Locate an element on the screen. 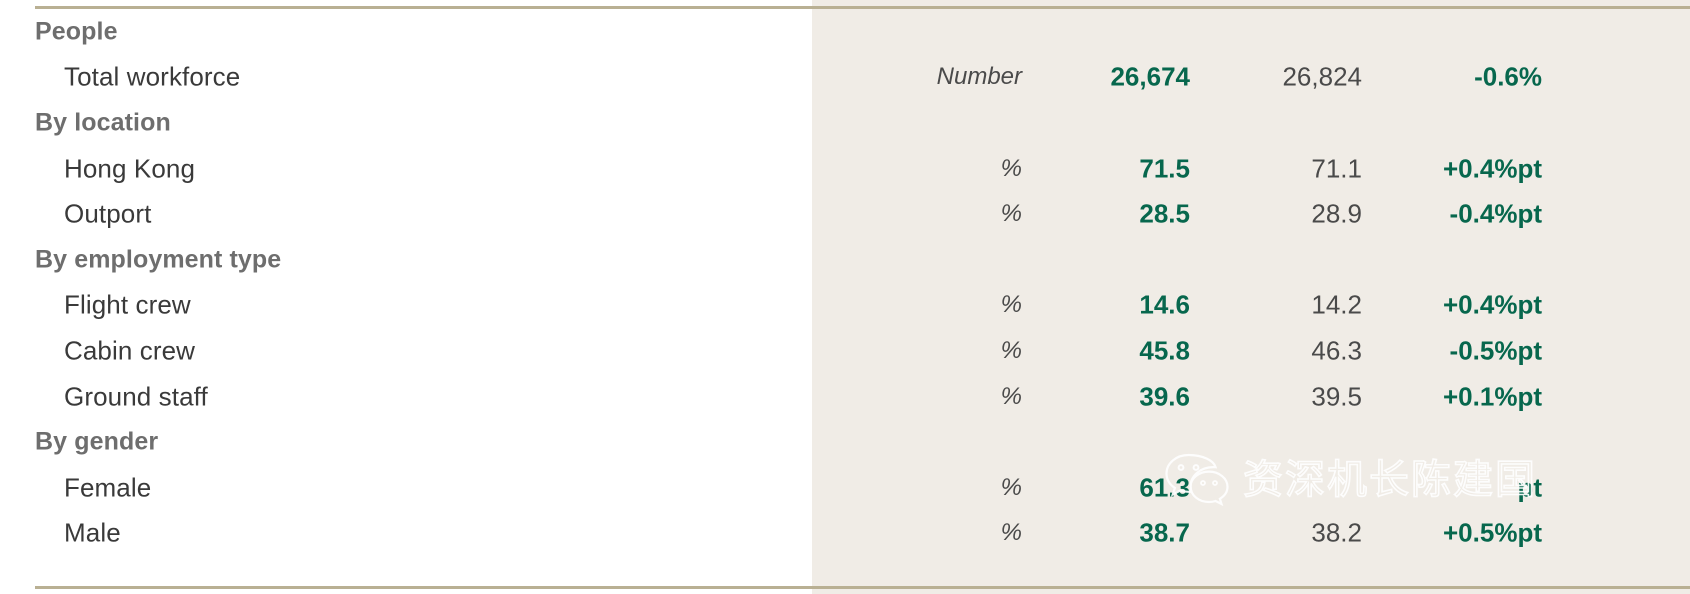 This screenshot has width=1690, height=594. row-current-value: 45.8 is located at coordinates (1164, 350).